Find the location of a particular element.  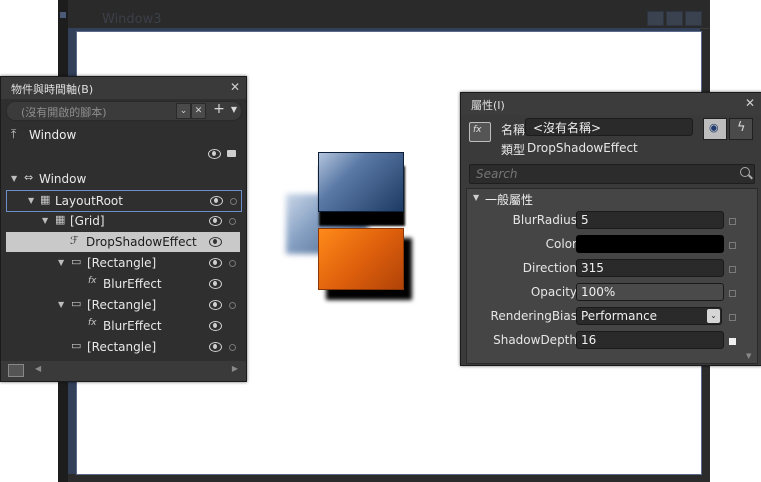

storyboard-placeholder: (沒有開啟的腳本) is located at coordinates (64, 112).